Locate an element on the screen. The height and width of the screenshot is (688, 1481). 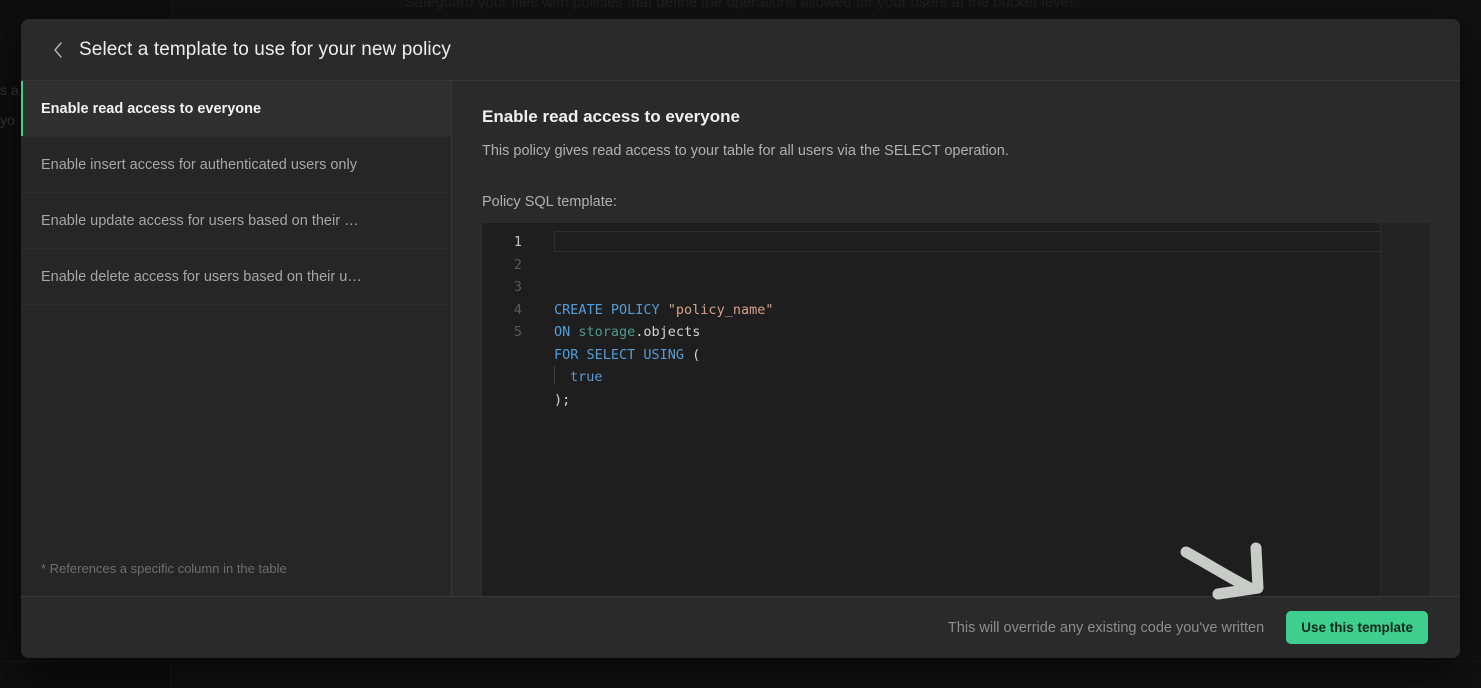
line-number: 2 is located at coordinates (517, 264).